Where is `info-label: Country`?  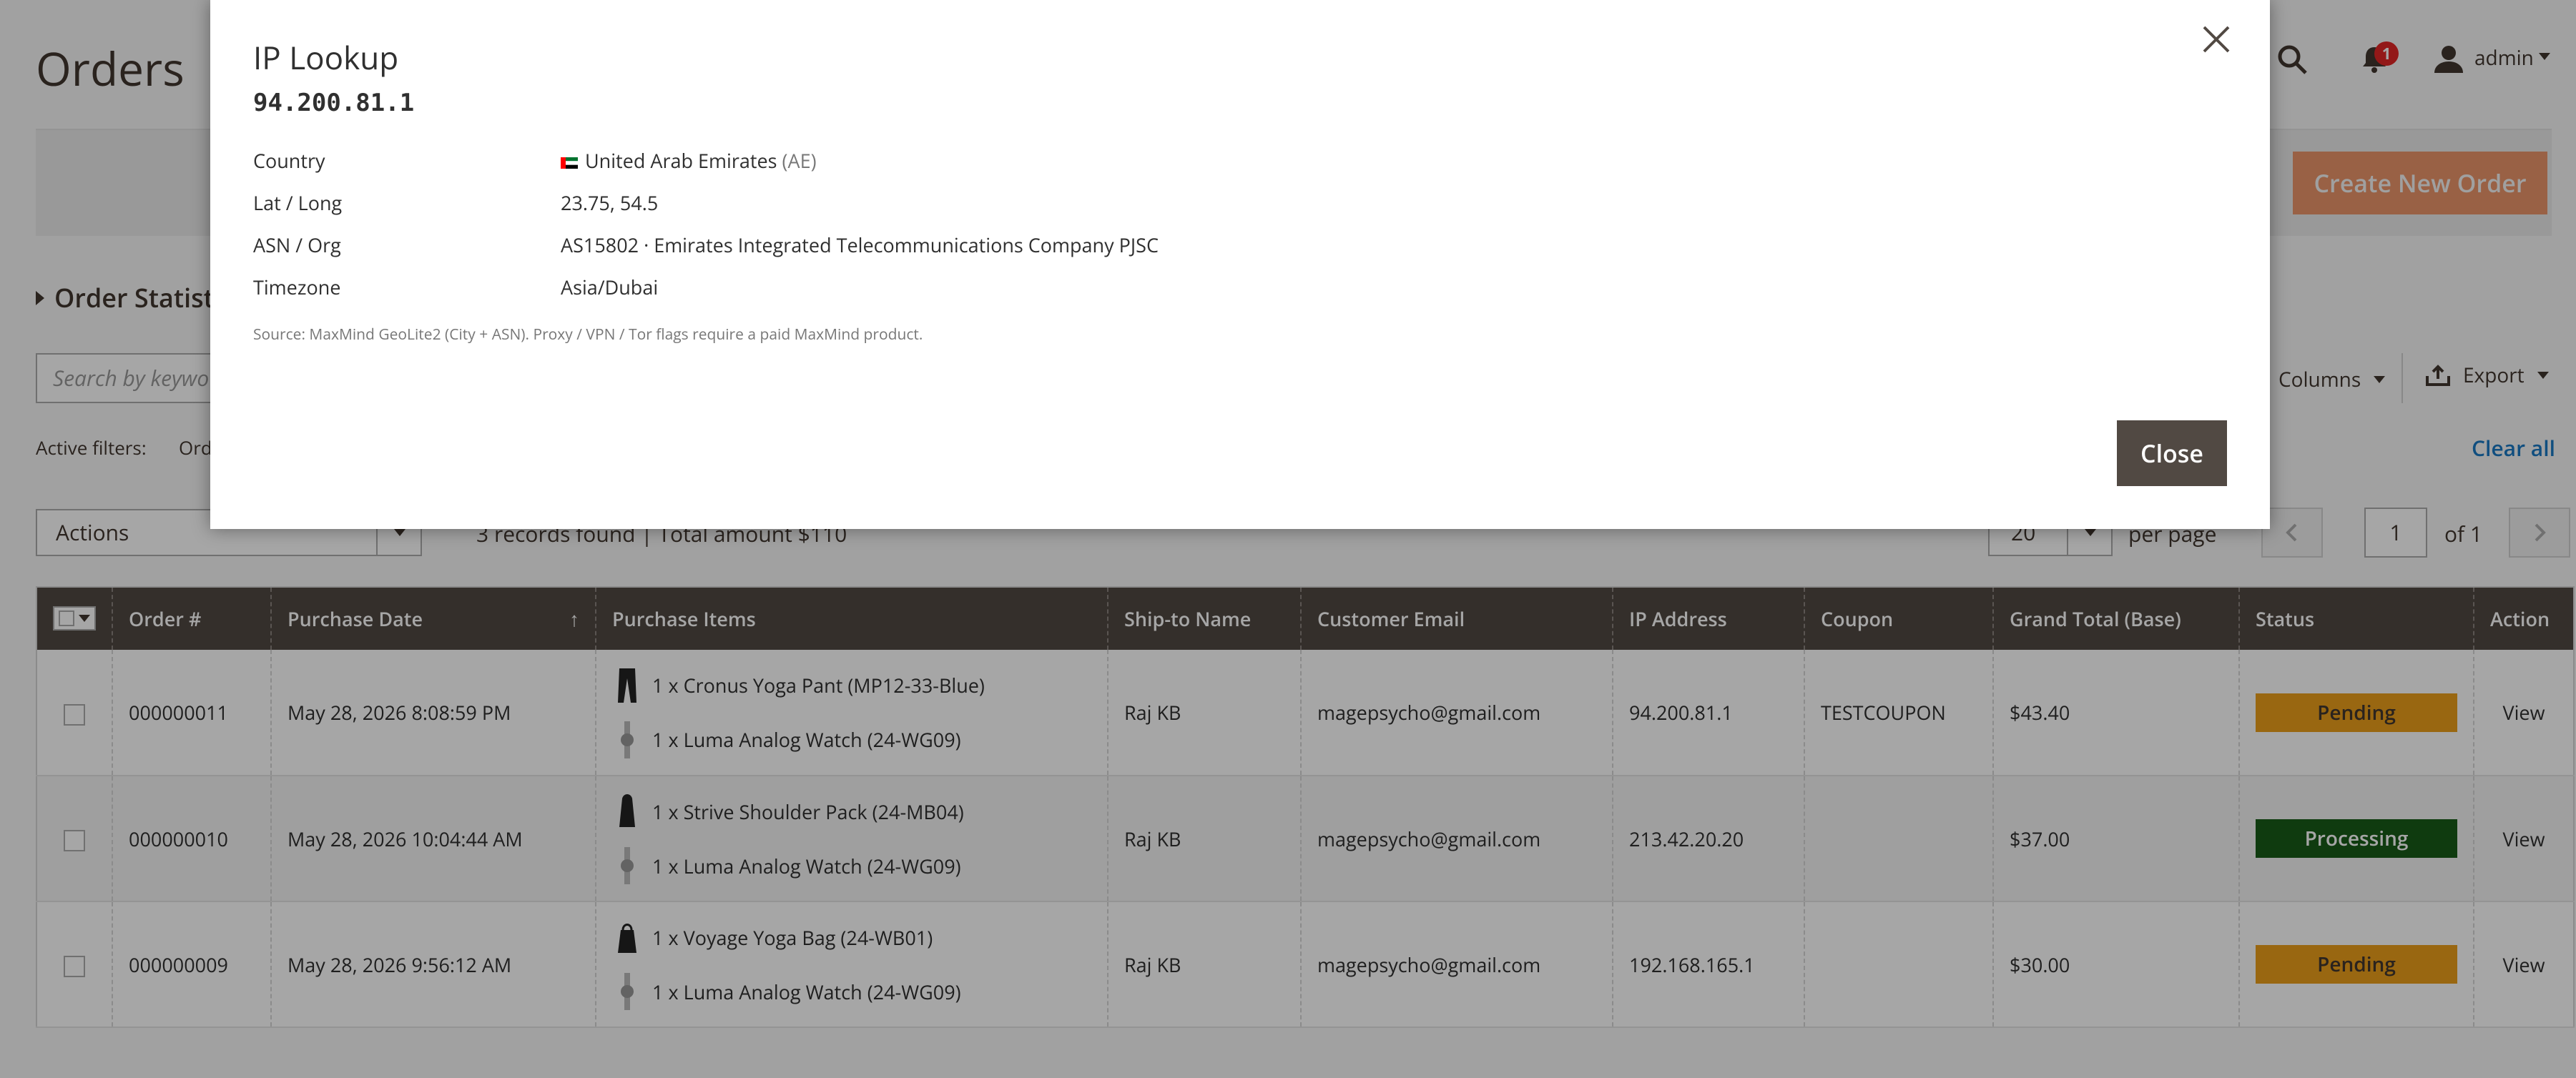
info-label: Country is located at coordinates (289, 160).